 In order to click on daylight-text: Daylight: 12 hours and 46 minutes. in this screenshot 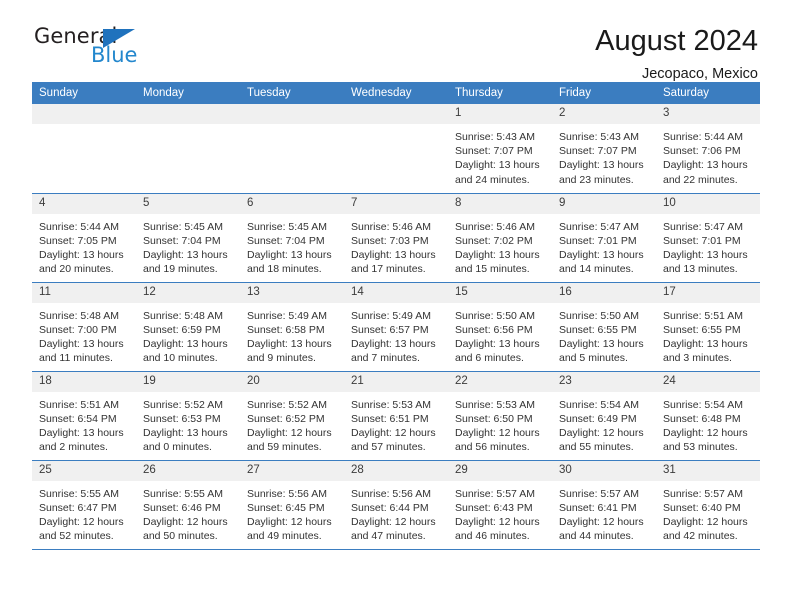, I will do `click(497, 529)`.